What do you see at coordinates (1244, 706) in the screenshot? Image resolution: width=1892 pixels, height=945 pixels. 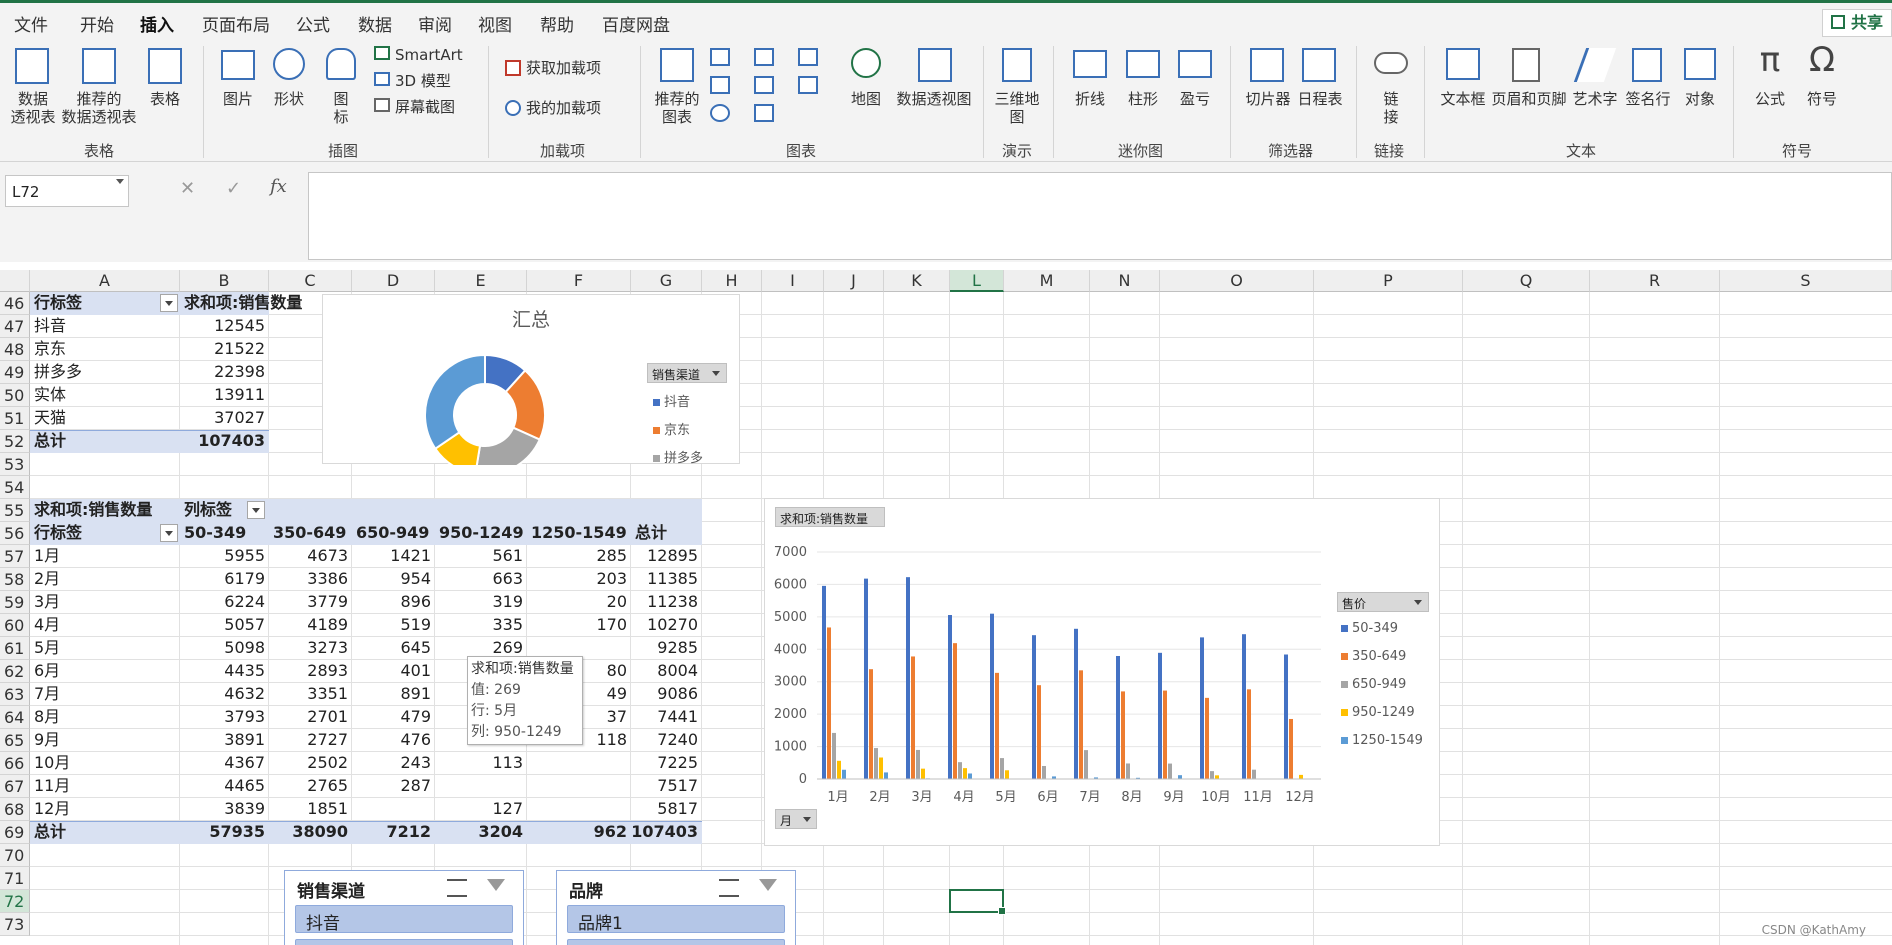 I see `bar-50-349-11月` at bounding box center [1244, 706].